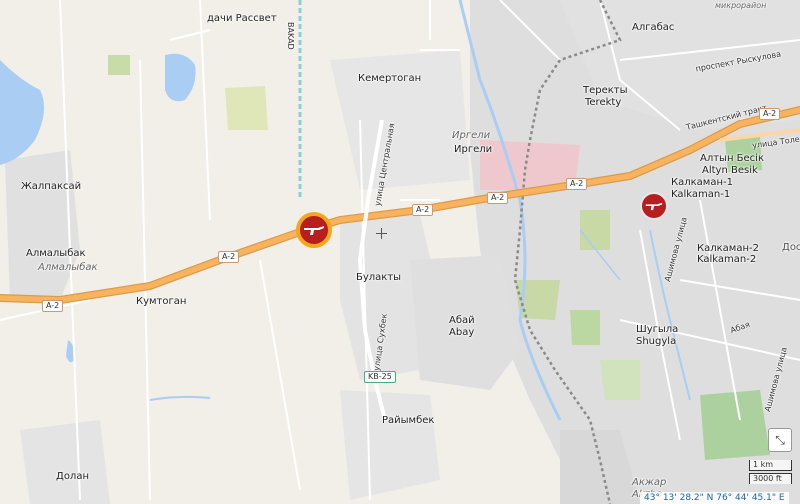 The width and height of the screenshot is (800, 504). Describe the element at coordinates (390, 78) in the screenshot. I see `place-label-kemertogan: Кемертоган` at that location.